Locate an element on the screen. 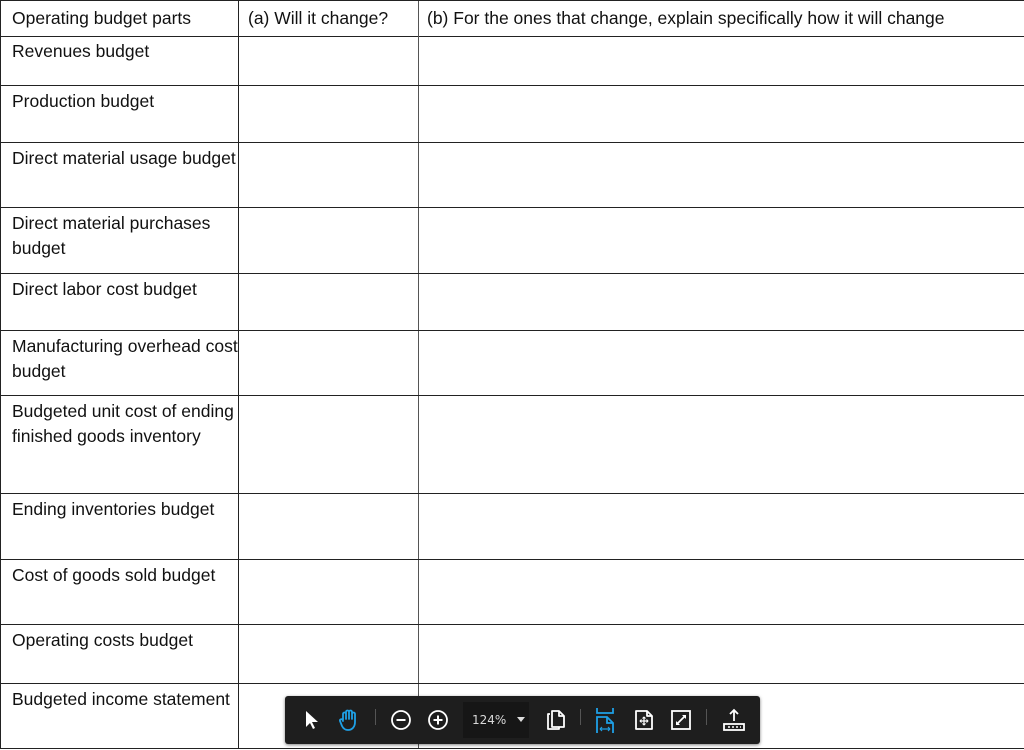  zoom-level-dropdown: 124% is located at coordinates (496, 720).